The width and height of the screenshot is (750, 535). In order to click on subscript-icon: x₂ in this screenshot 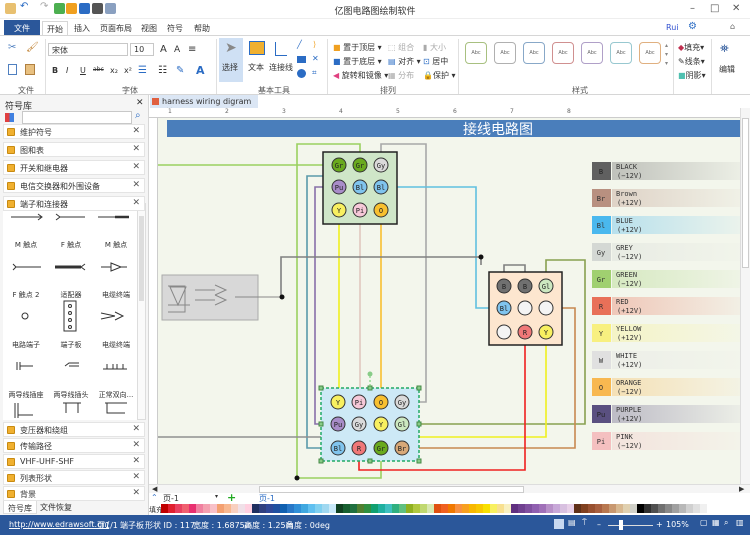, I will do `click(114, 70)`.